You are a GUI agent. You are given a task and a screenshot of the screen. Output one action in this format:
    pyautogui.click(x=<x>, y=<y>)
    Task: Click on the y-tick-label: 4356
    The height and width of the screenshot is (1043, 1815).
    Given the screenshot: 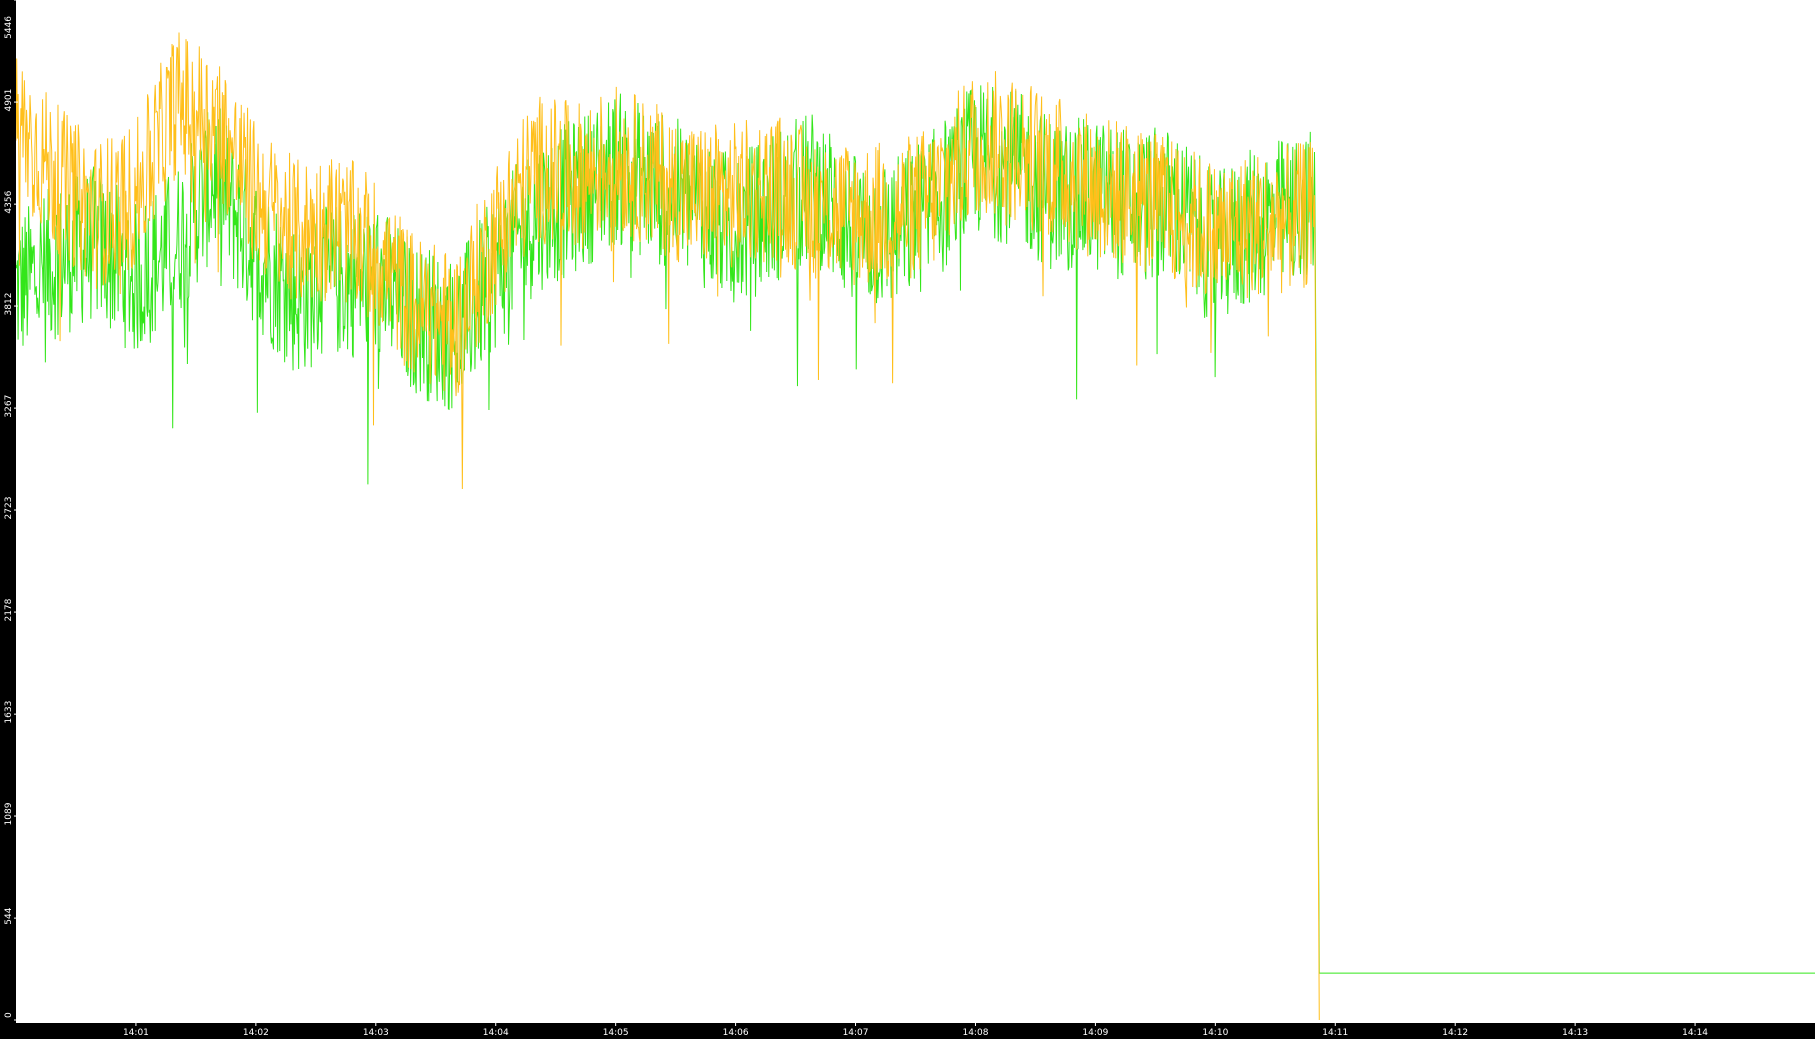 What is the action you would take?
    pyautogui.click(x=9, y=201)
    